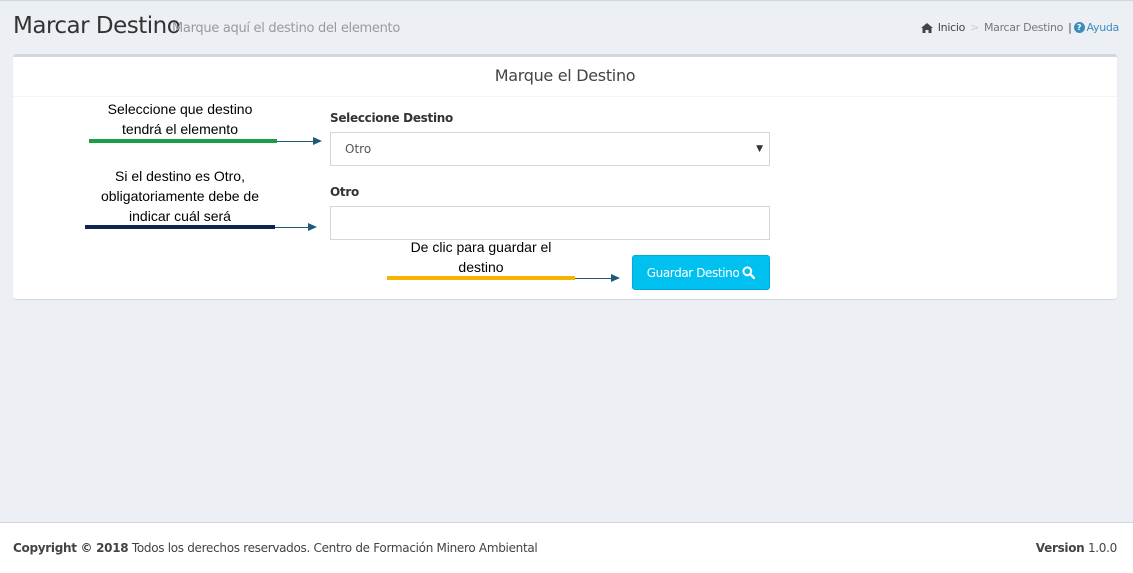 This screenshot has width=1133, height=573. Describe the element at coordinates (566, 0) in the screenshot. I see `top-border` at that location.